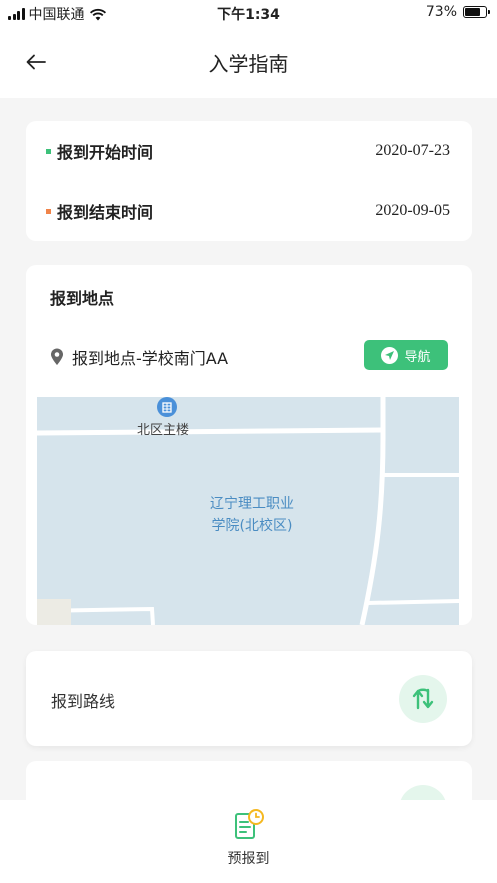 Image resolution: width=497 pixels, height=883 pixels. Describe the element at coordinates (163, 430) in the screenshot. I see `map-poi-label: 北区主楼` at that location.